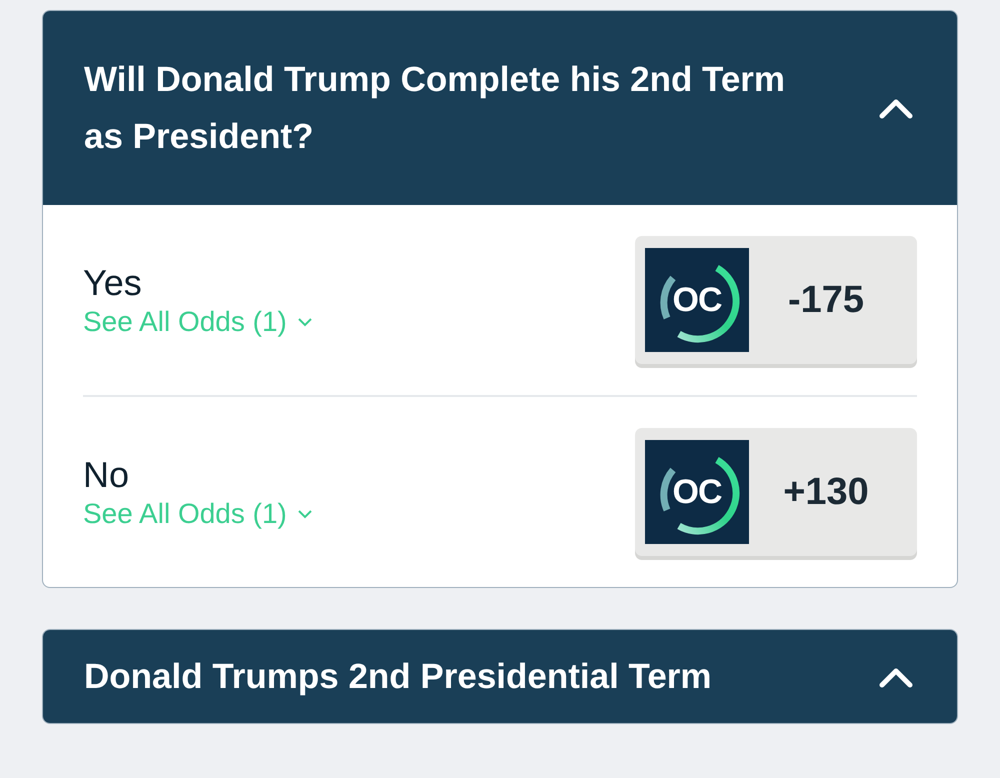 Image resolution: width=1000 pixels, height=778 pixels. I want to click on market-header: Donald Trumps 2nd Presidential Term, so click(500, 676).